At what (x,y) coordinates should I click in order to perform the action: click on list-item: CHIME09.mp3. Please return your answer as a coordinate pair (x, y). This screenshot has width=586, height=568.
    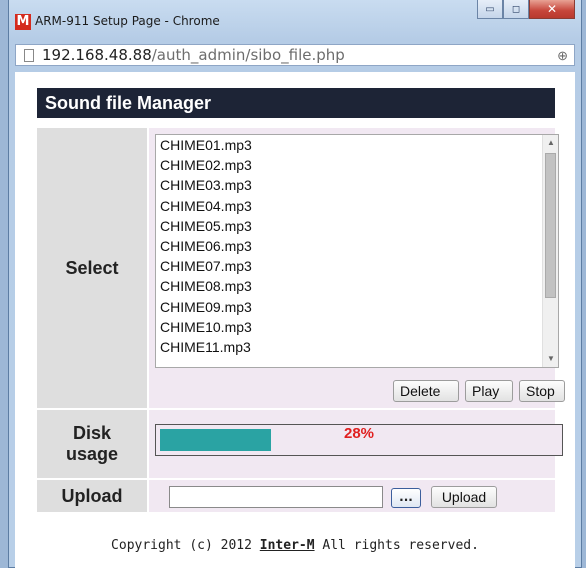
    Looking at the image, I should click on (357, 307).